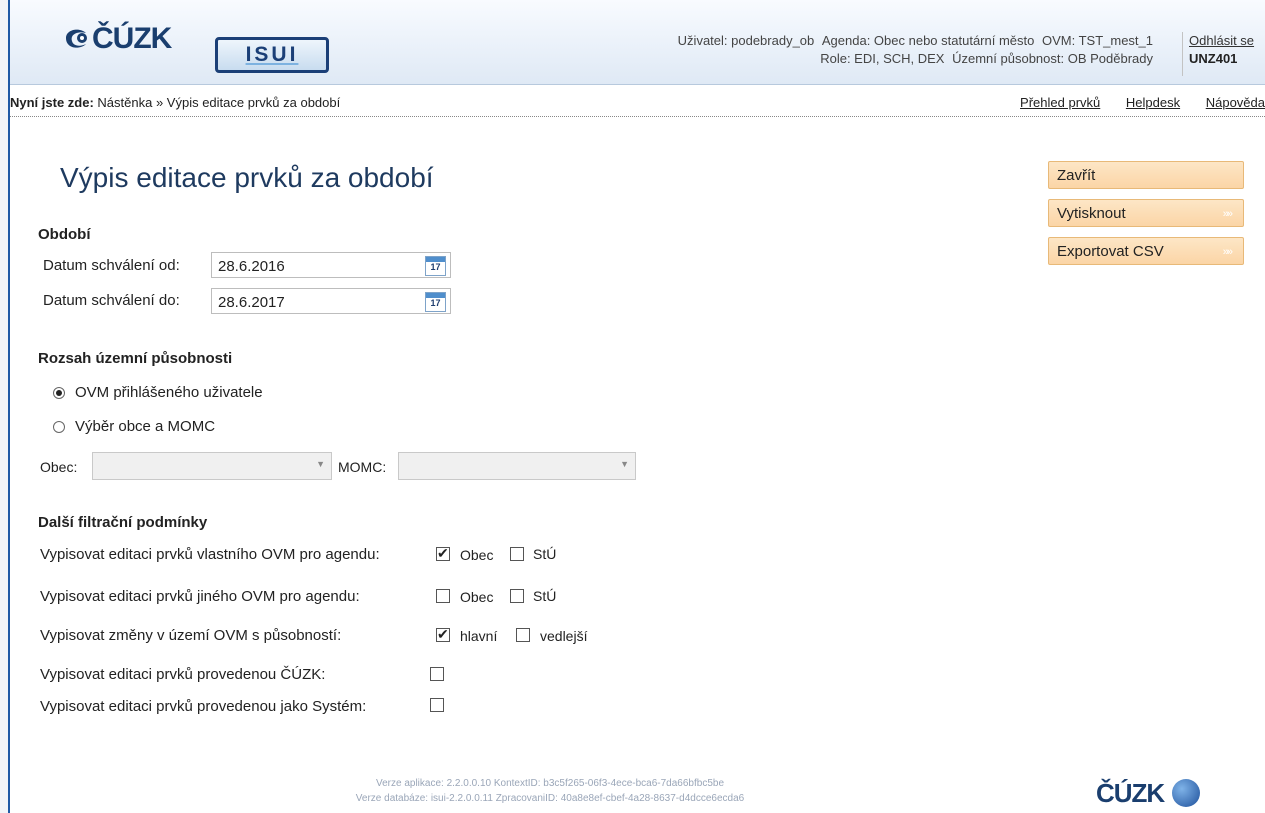 The width and height of the screenshot is (1265, 813). Describe the element at coordinates (331, 265) in the screenshot. I see `date-from-input: 28.6.2016 17` at that location.